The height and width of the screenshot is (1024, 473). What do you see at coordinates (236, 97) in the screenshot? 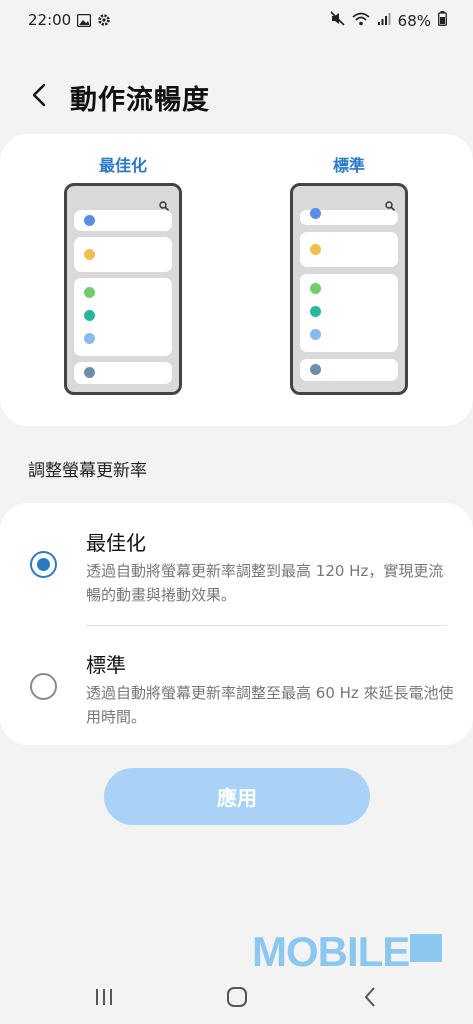
I see `app-header: 動作流暢度` at bounding box center [236, 97].